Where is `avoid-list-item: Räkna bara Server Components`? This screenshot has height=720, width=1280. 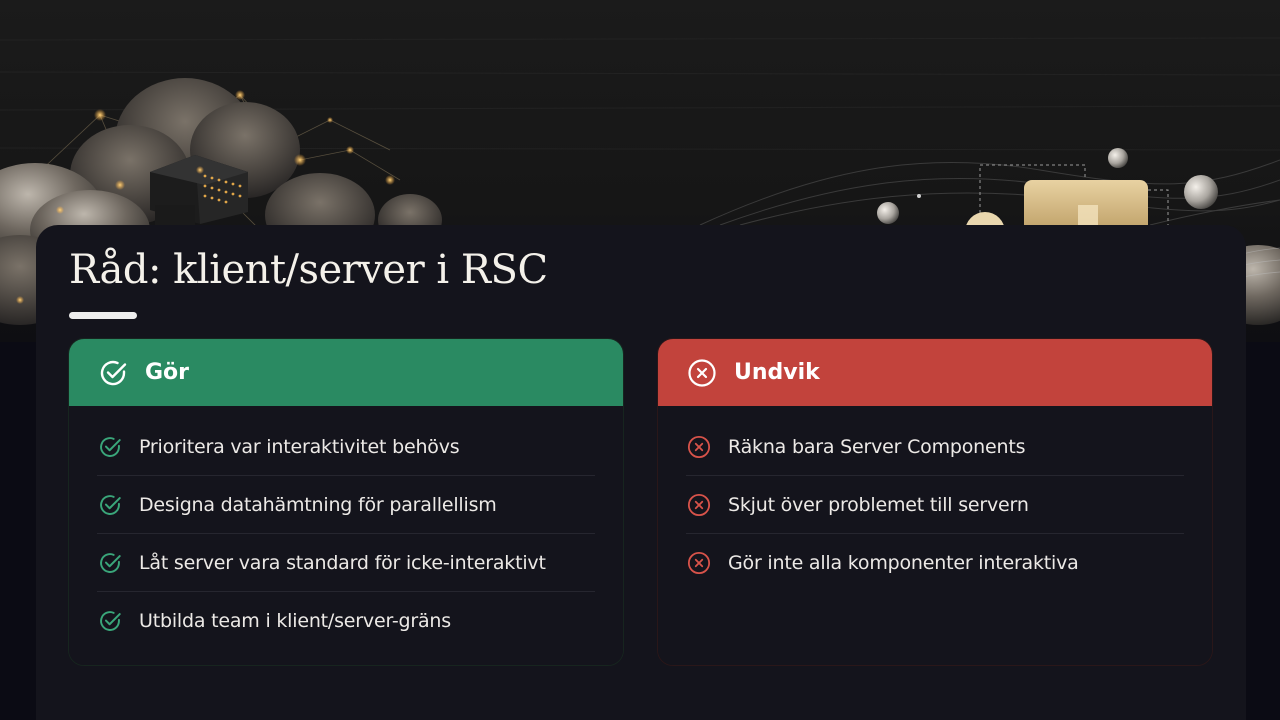
avoid-list-item: Räkna bara Server Components is located at coordinates (935, 447).